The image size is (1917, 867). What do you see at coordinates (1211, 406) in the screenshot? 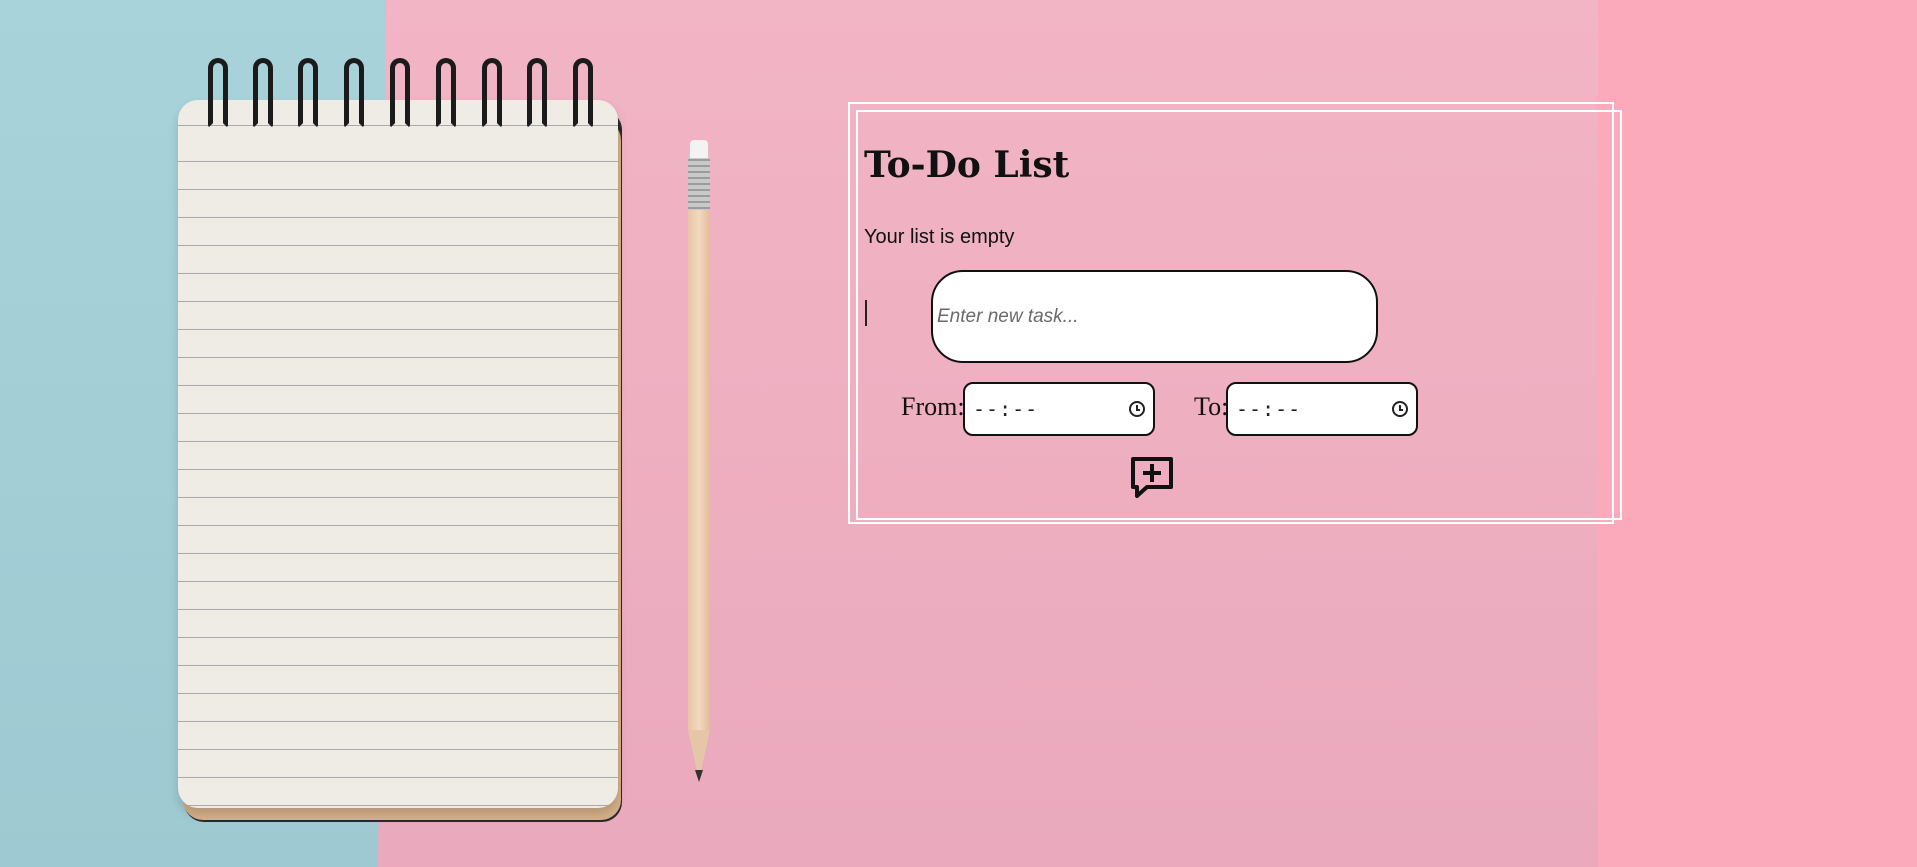
I see `to-label: To:` at bounding box center [1211, 406].